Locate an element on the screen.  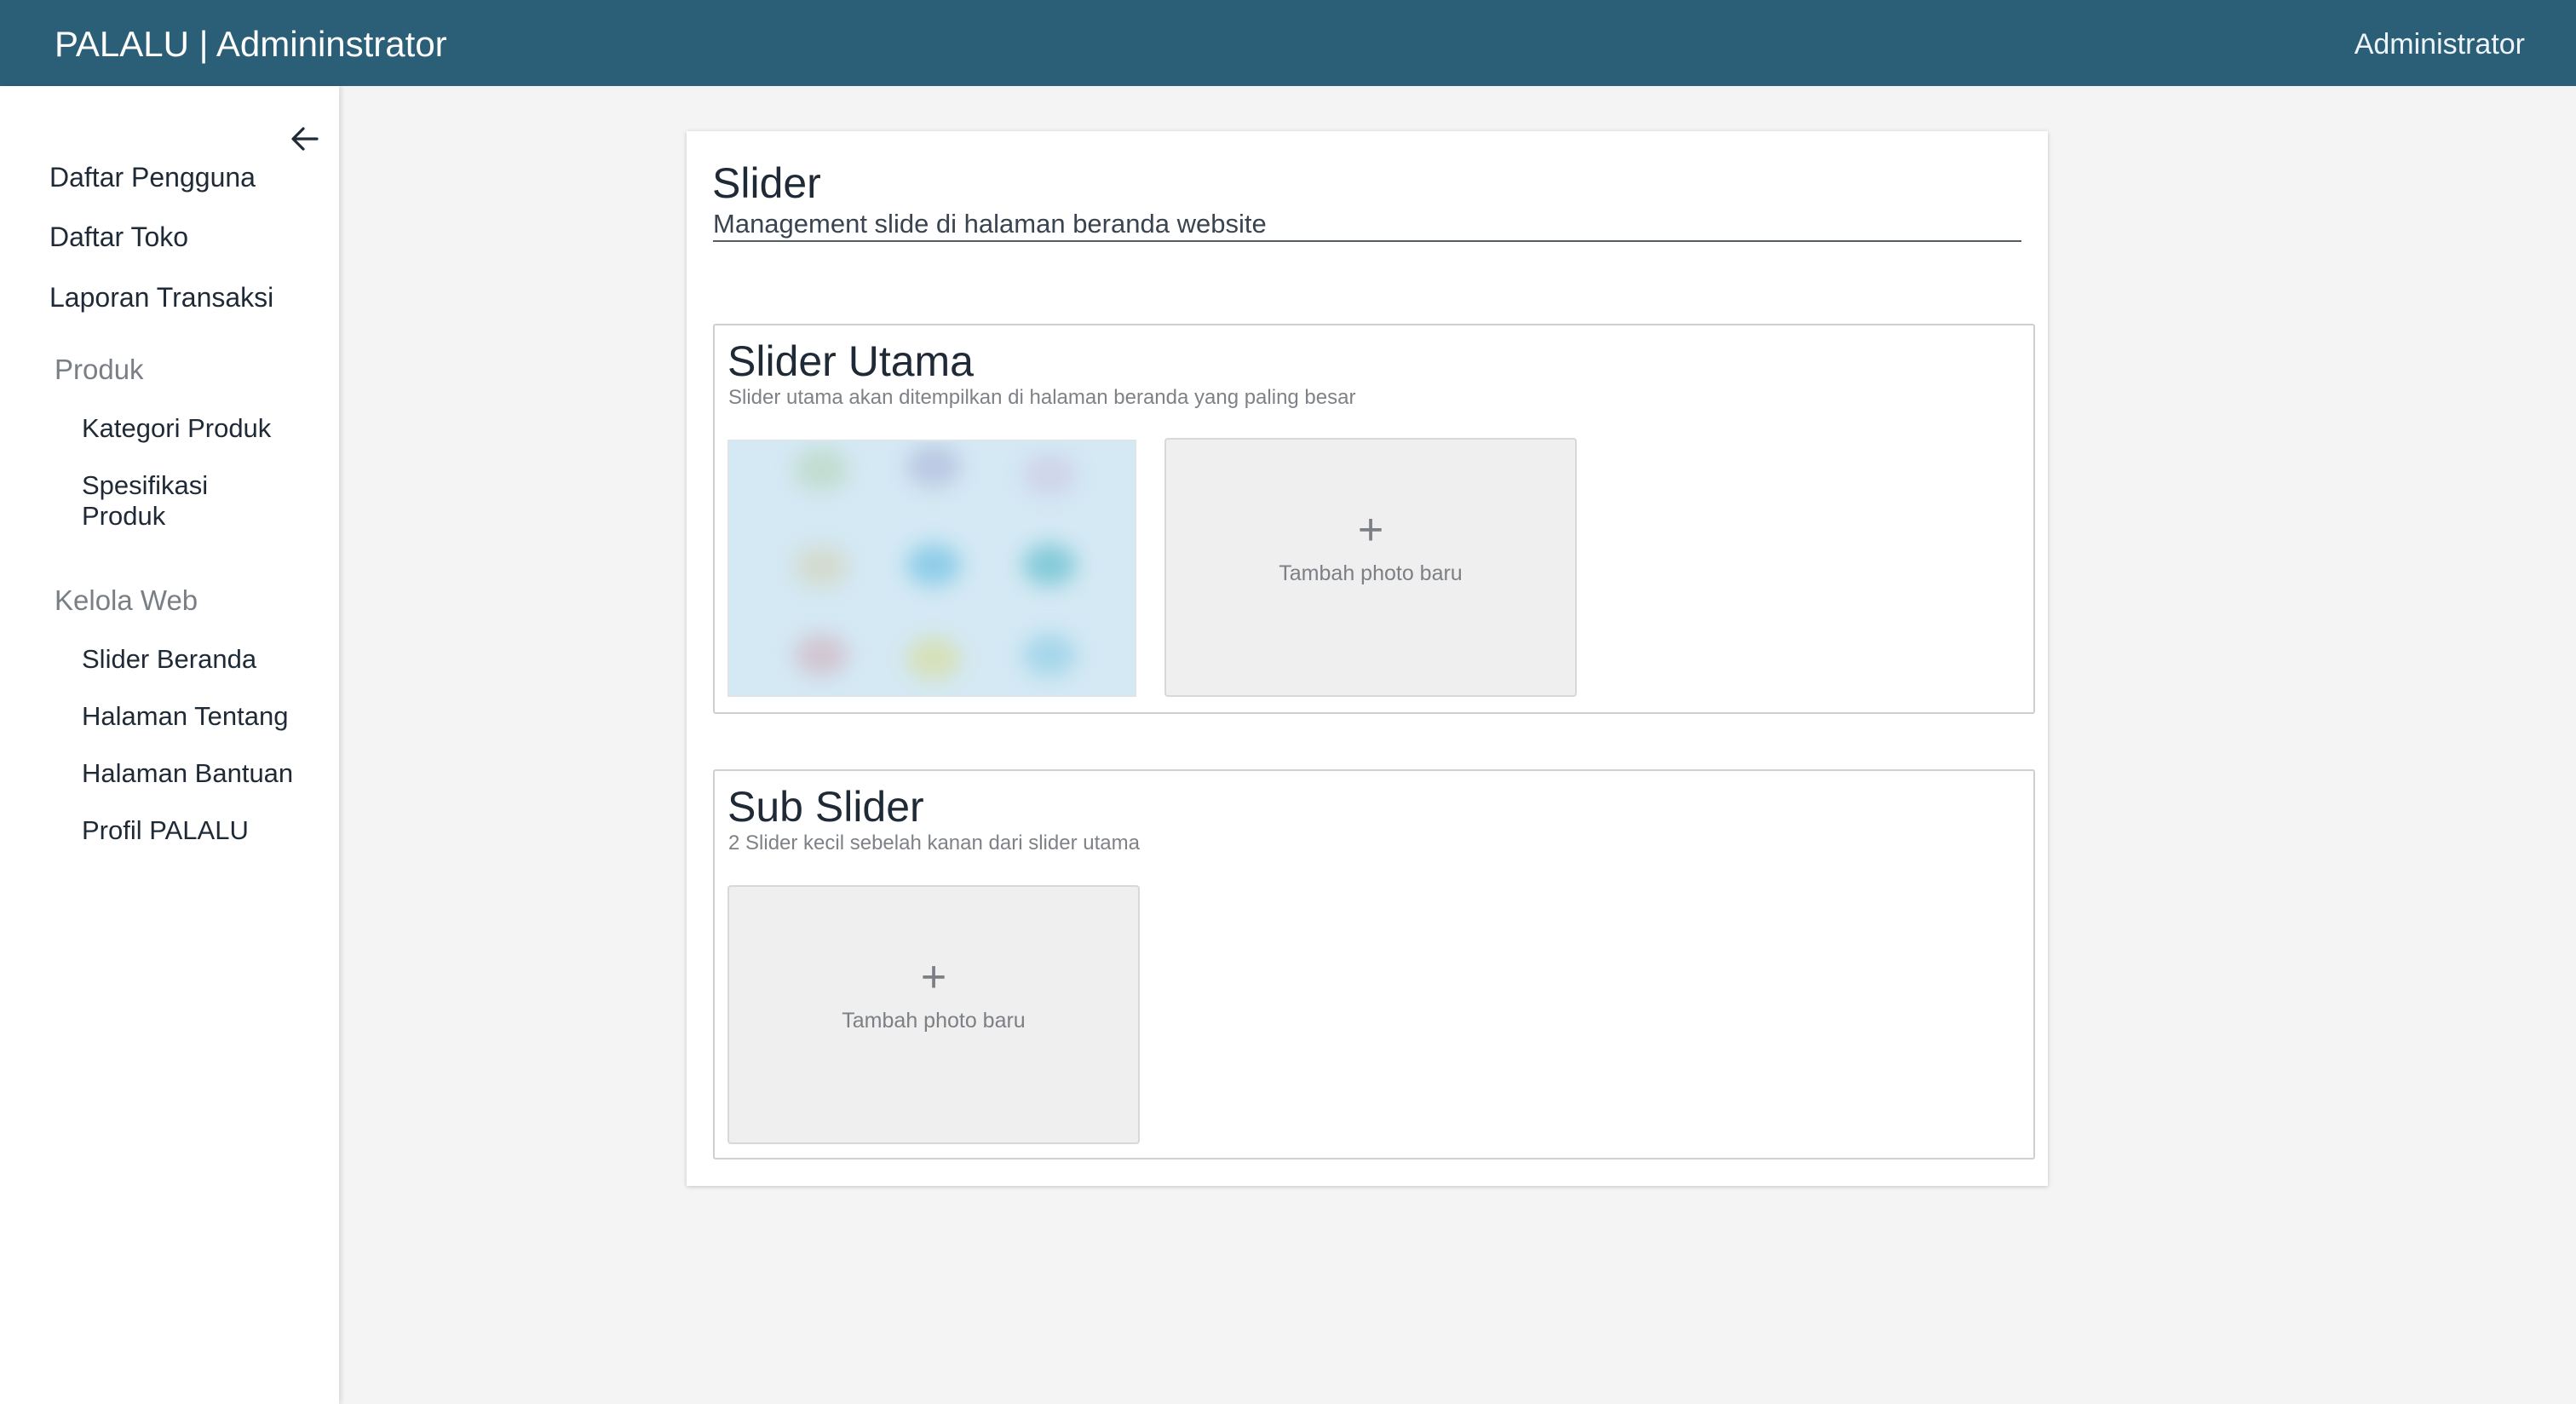
sidebar-item-transactions: Laporan Transaksi is located at coordinates (161, 297).